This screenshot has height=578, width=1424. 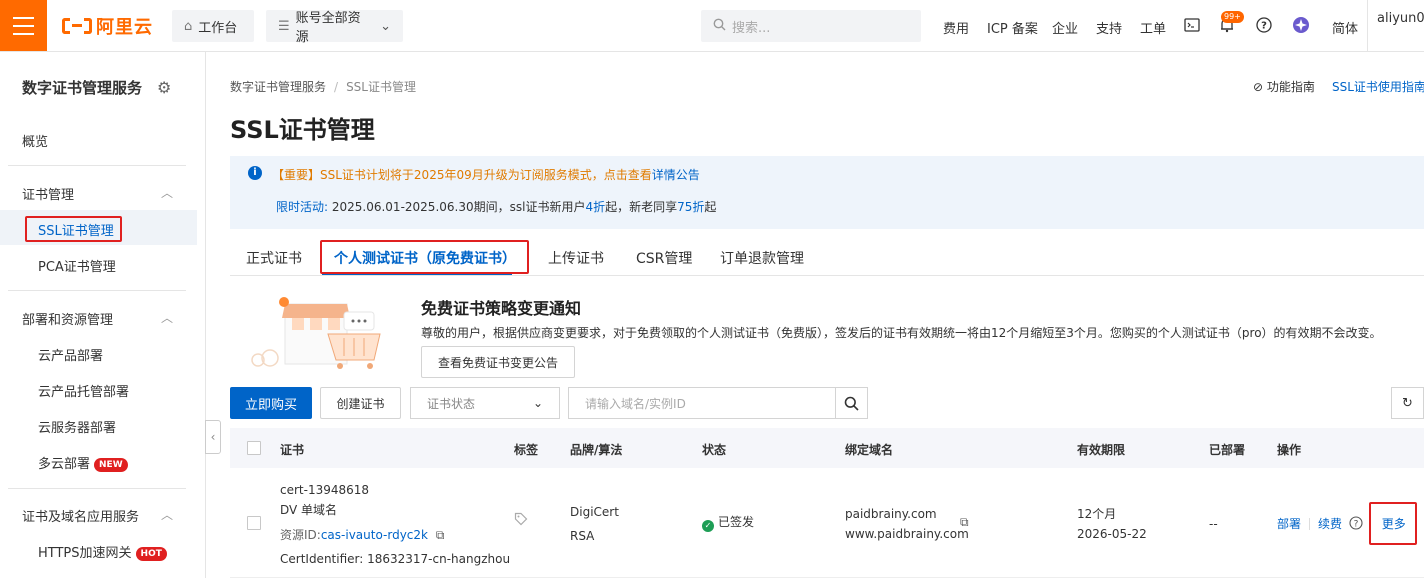 I want to click on ai-assistant-icon, so click(x=1301, y=25).